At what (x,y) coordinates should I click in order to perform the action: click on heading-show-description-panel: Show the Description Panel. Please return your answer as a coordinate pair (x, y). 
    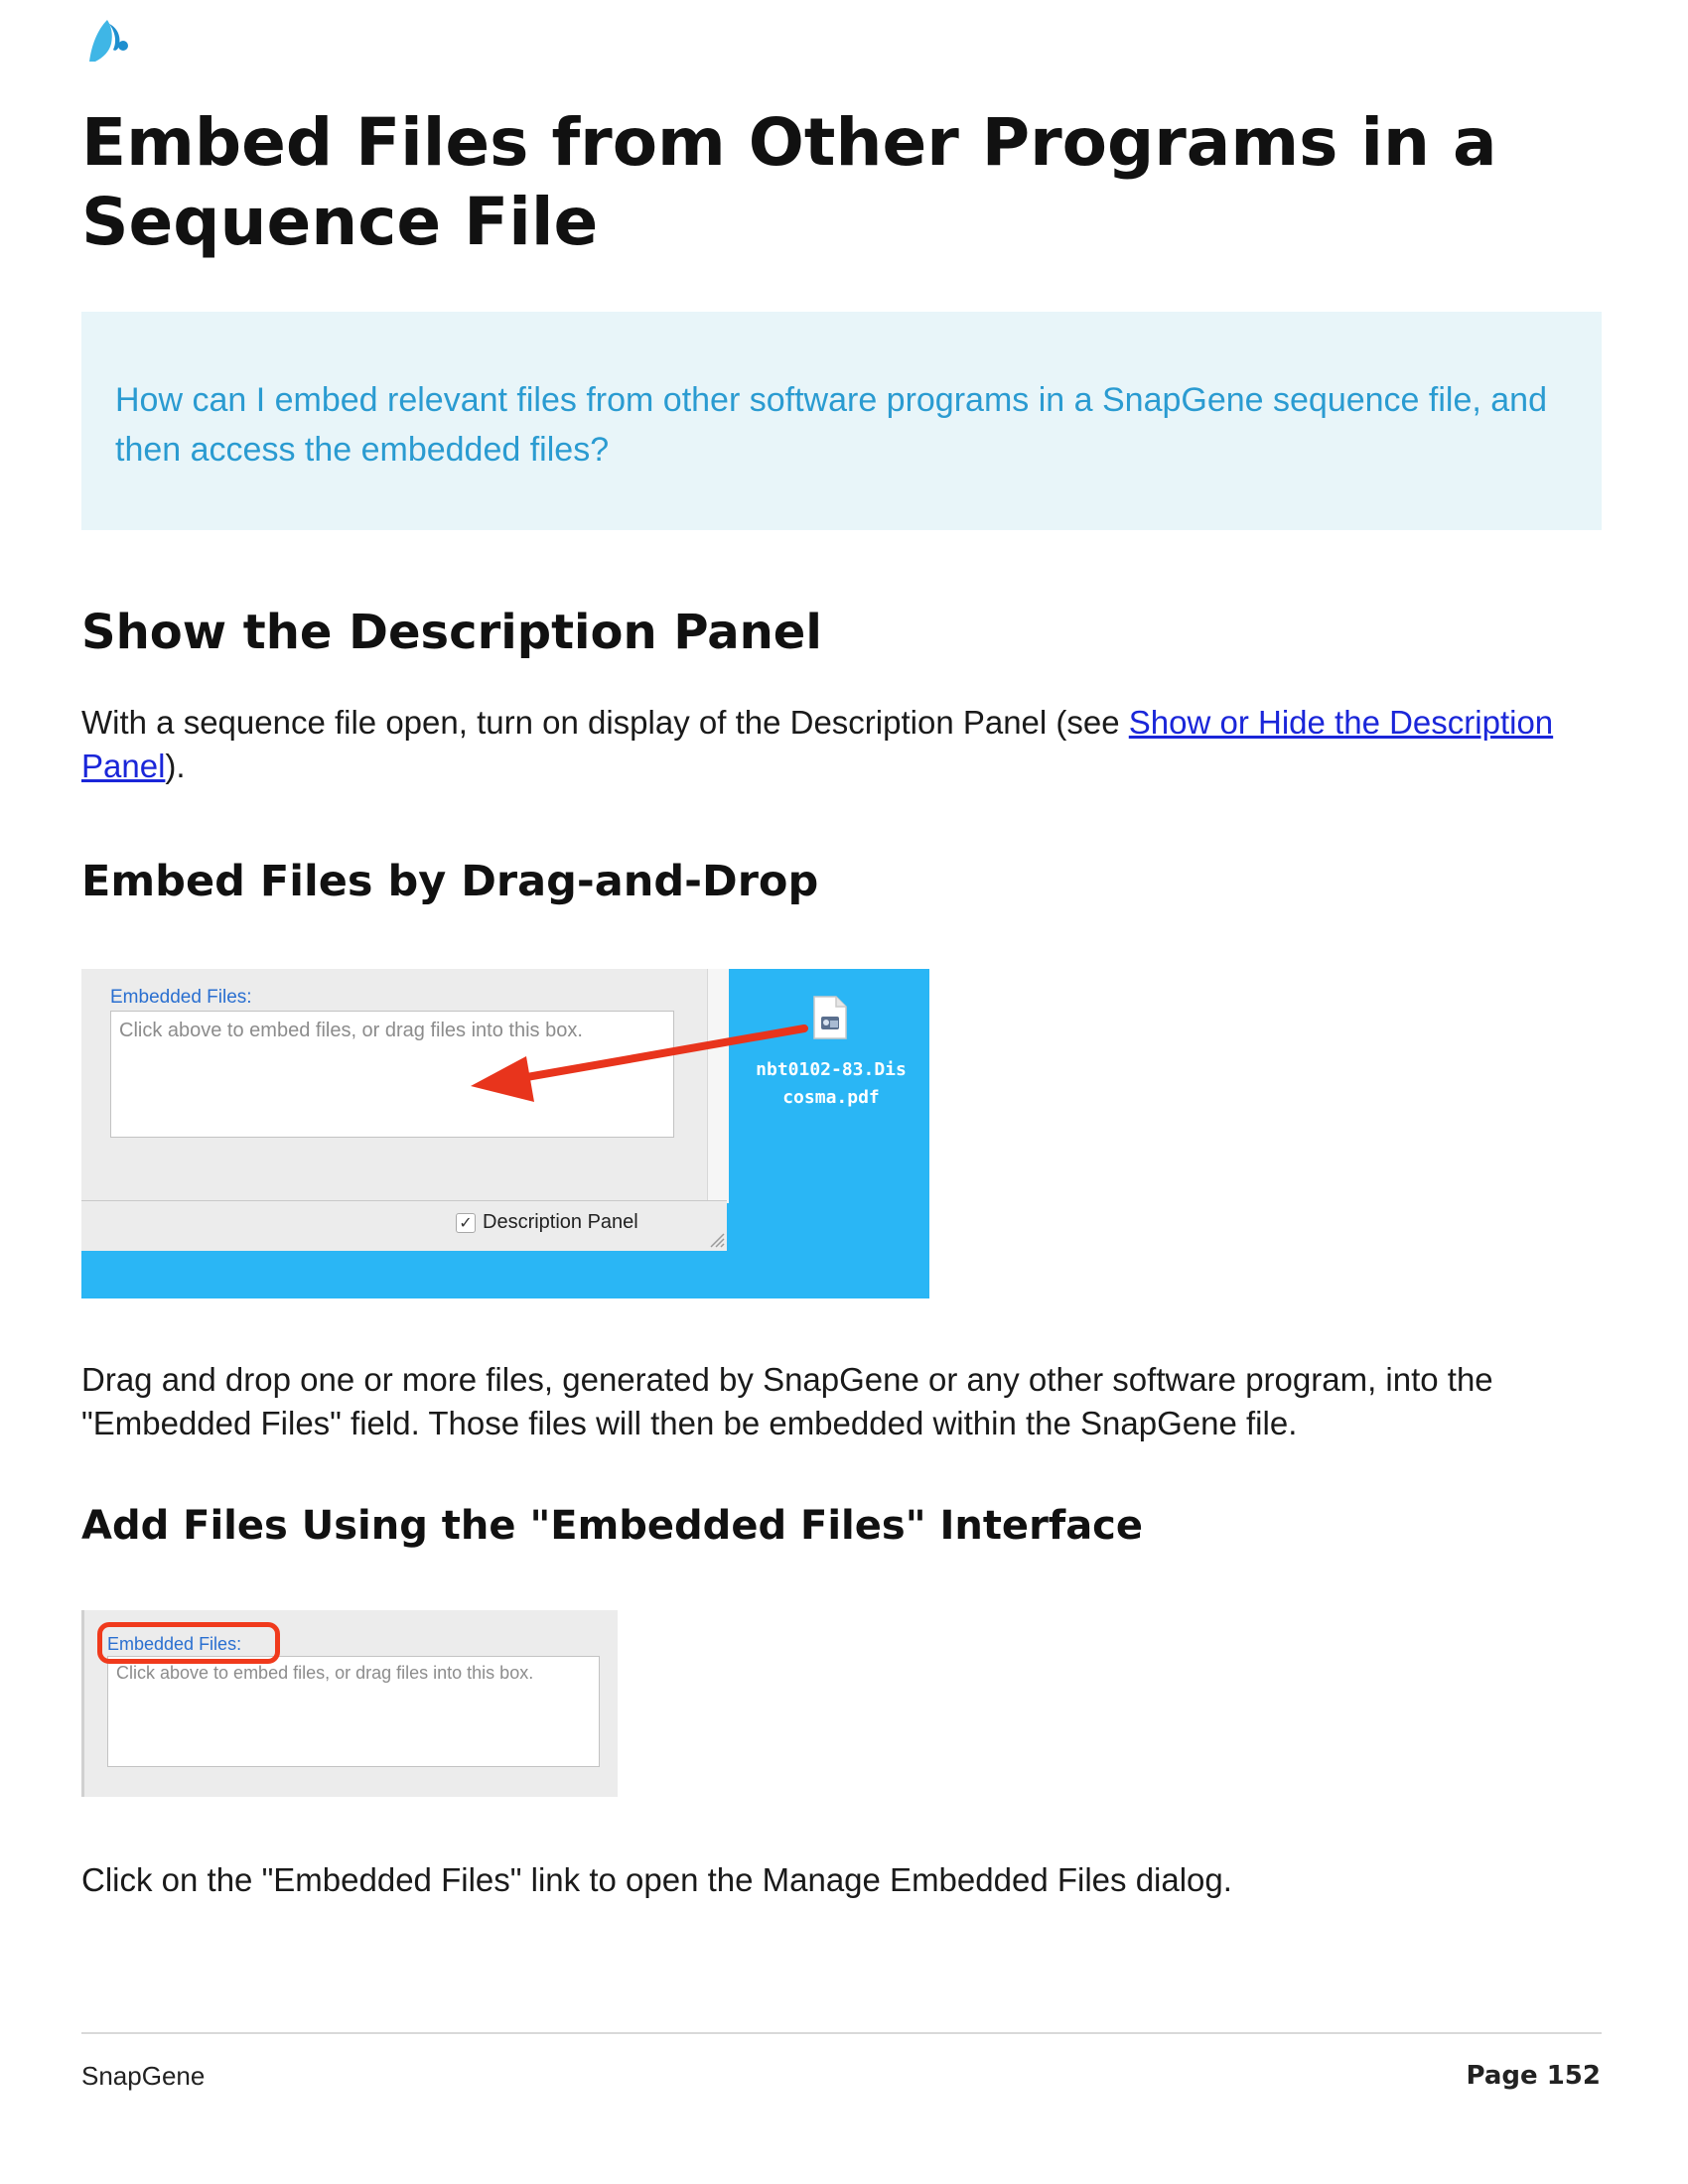
    Looking at the image, I should click on (451, 632).